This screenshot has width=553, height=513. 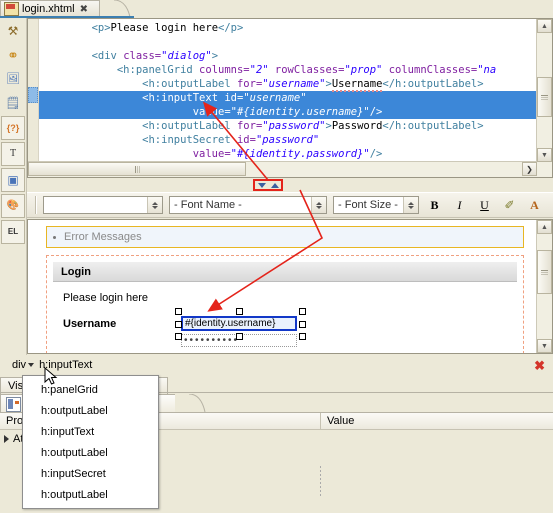 What do you see at coordinates (248, 205) in the screenshot?
I see `font-name-combo: - Font Name -` at bounding box center [248, 205].